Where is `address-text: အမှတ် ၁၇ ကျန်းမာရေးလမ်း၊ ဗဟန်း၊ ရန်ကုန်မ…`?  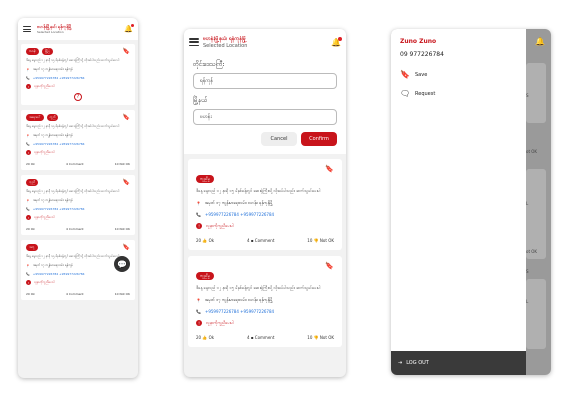
address-text: အမှတ် ၁၇ ကျန်းမာရေးလမ်း၊ ဗဟန်း၊ ရန်ကုန်မ… is located at coordinates (238, 299).